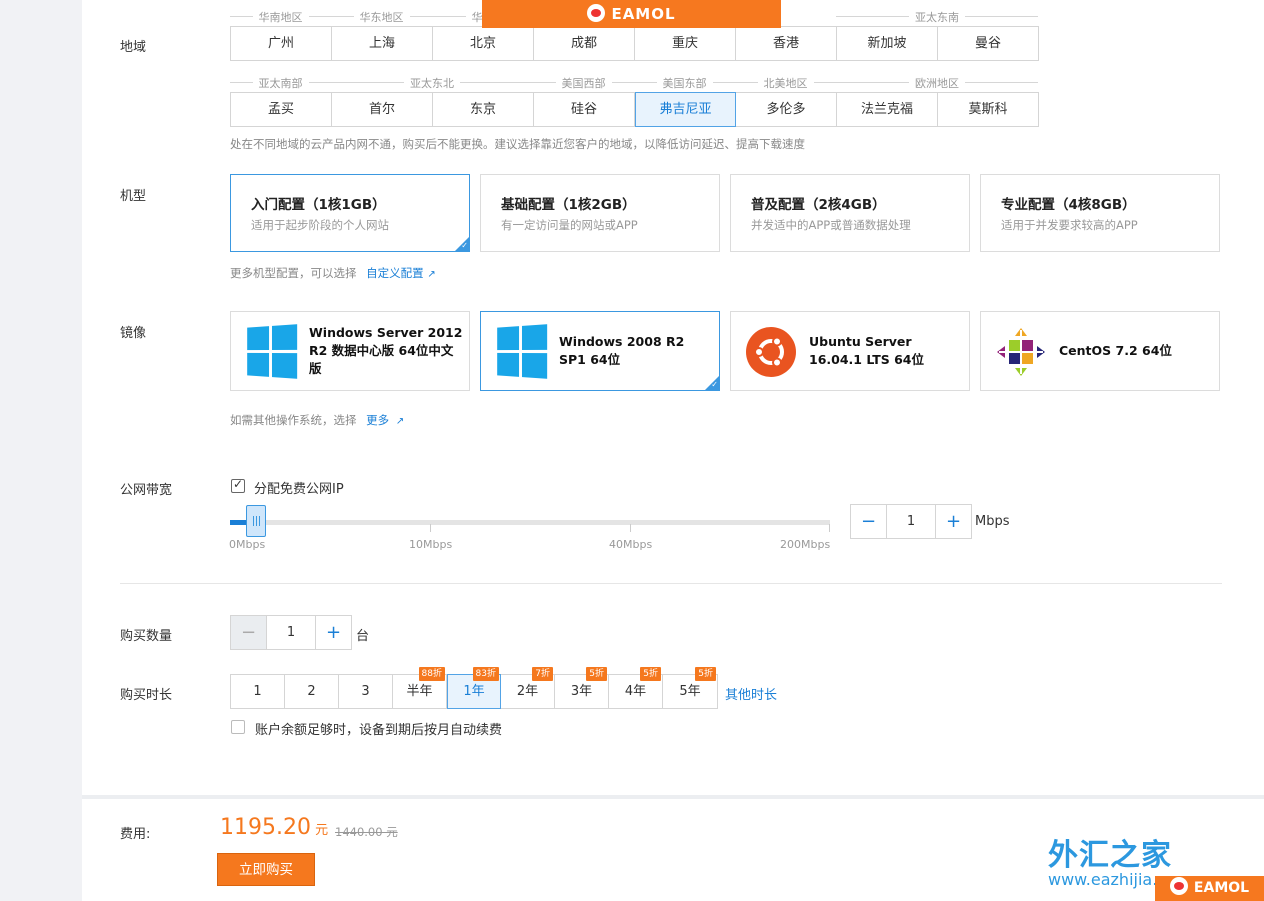 This screenshot has width=1264, height=901. What do you see at coordinates (1209, 888) in the screenshot?
I see `watermark-badge: EAMOL` at bounding box center [1209, 888].